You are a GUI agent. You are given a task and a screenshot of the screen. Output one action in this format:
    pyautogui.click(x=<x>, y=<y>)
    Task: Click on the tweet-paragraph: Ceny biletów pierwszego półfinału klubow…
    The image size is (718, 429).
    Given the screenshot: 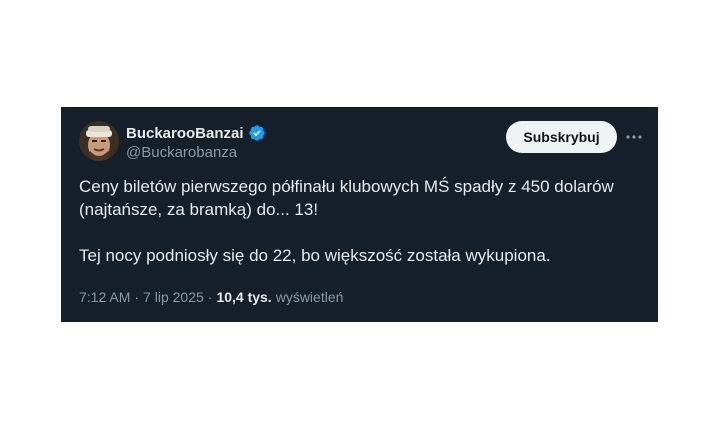 What is the action you would take?
    pyautogui.click(x=346, y=198)
    